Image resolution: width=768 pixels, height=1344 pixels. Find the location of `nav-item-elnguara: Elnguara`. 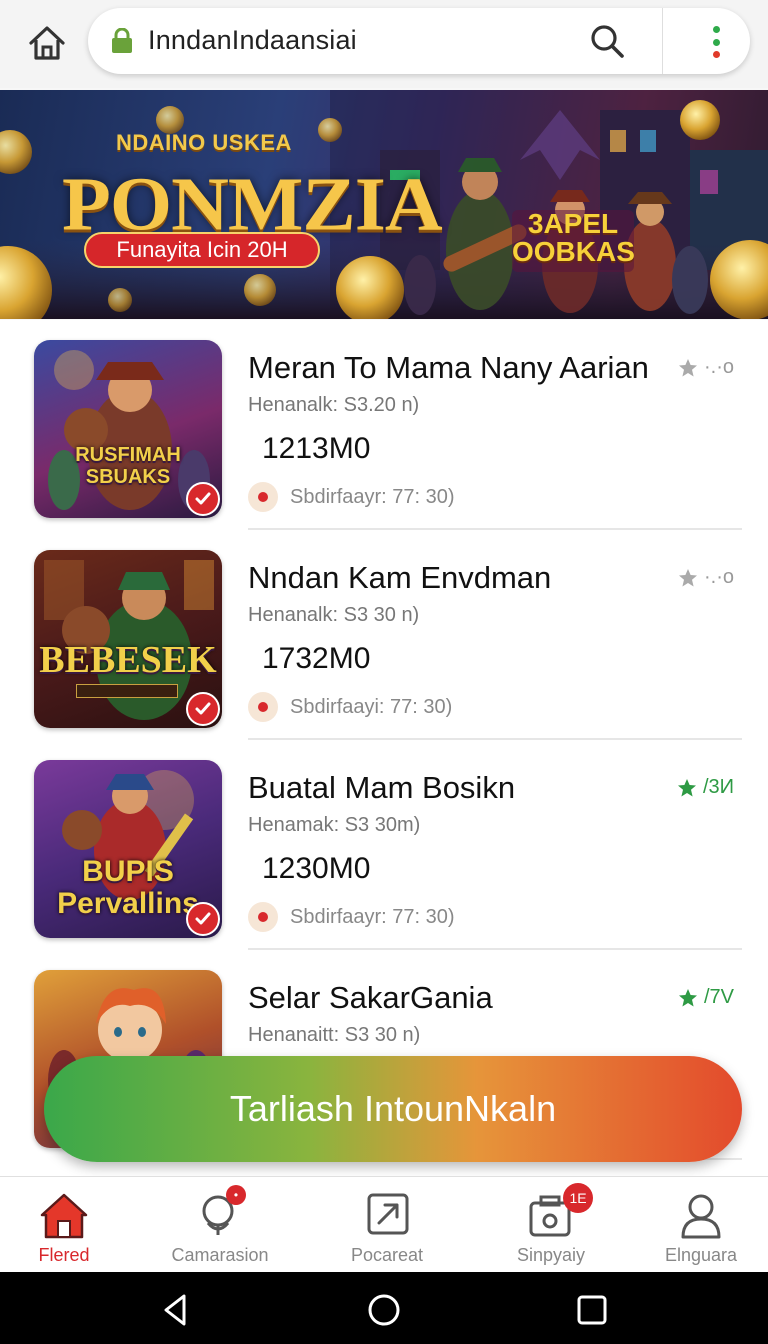

nav-item-elnguara: Elnguara is located at coordinates (697, 1225).